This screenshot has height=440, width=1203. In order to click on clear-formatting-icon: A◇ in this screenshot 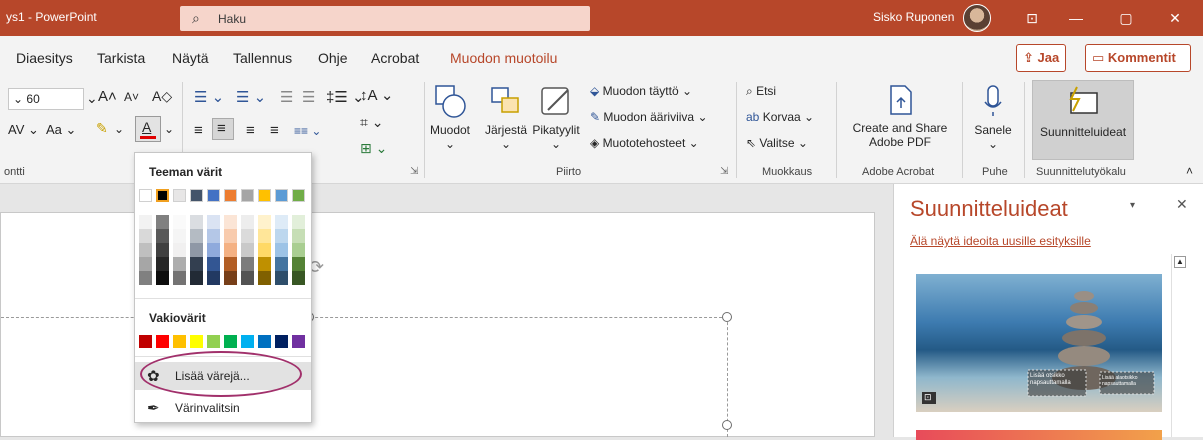, I will do `click(162, 96)`.